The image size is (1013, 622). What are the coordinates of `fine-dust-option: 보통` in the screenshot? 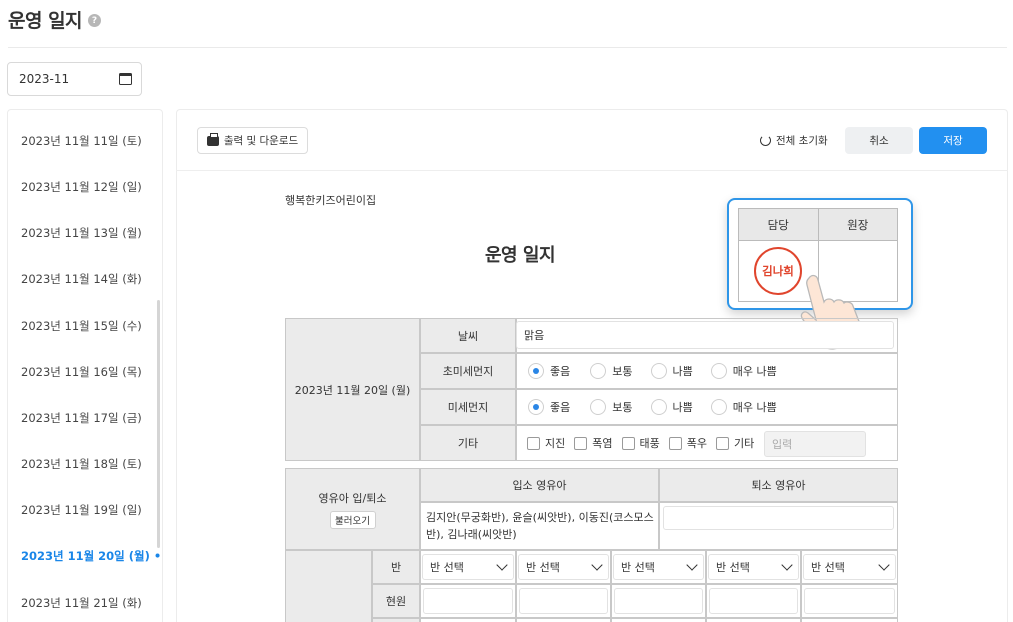 It's located at (611, 407).